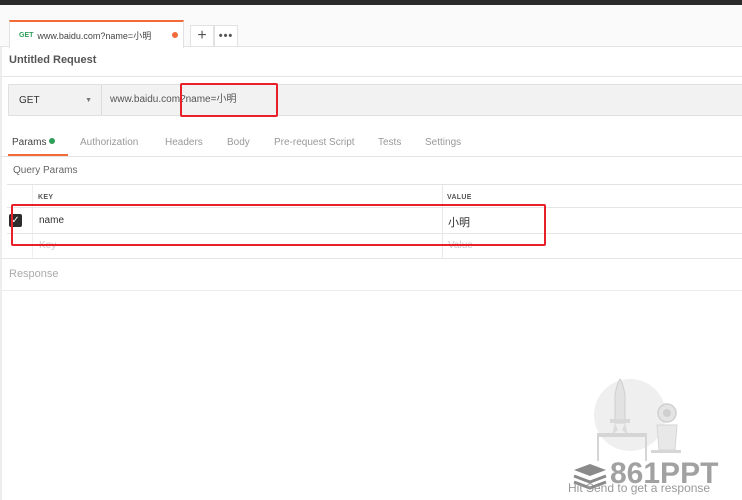 The image size is (742, 500). I want to click on param-row-highlight-box, so click(278, 225).